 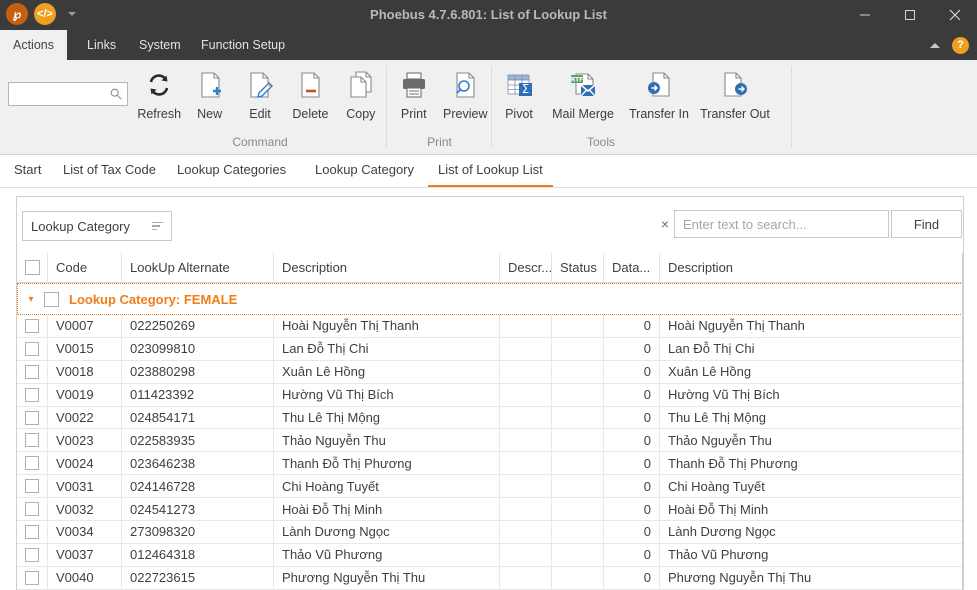 What do you see at coordinates (310, 114) in the screenshot?
I see `delete-label: Delete` at bounding box center [310, 114].